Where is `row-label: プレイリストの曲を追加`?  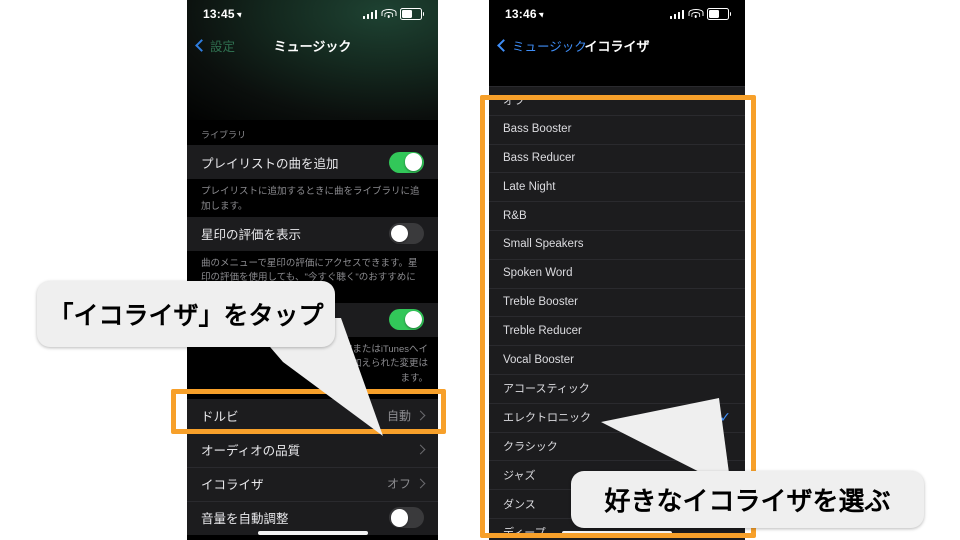
row-label: プレイリストの曲を追加 is located at coordinates (270, 163).